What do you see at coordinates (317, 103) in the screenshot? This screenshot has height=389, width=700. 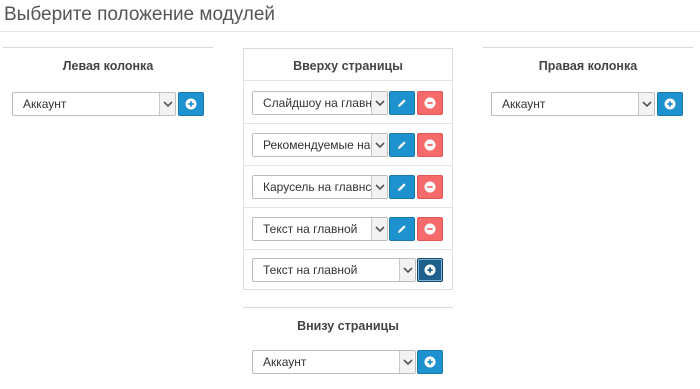 I see `select-value: Слайдшоу на главн` at bounding box center [317, 103].